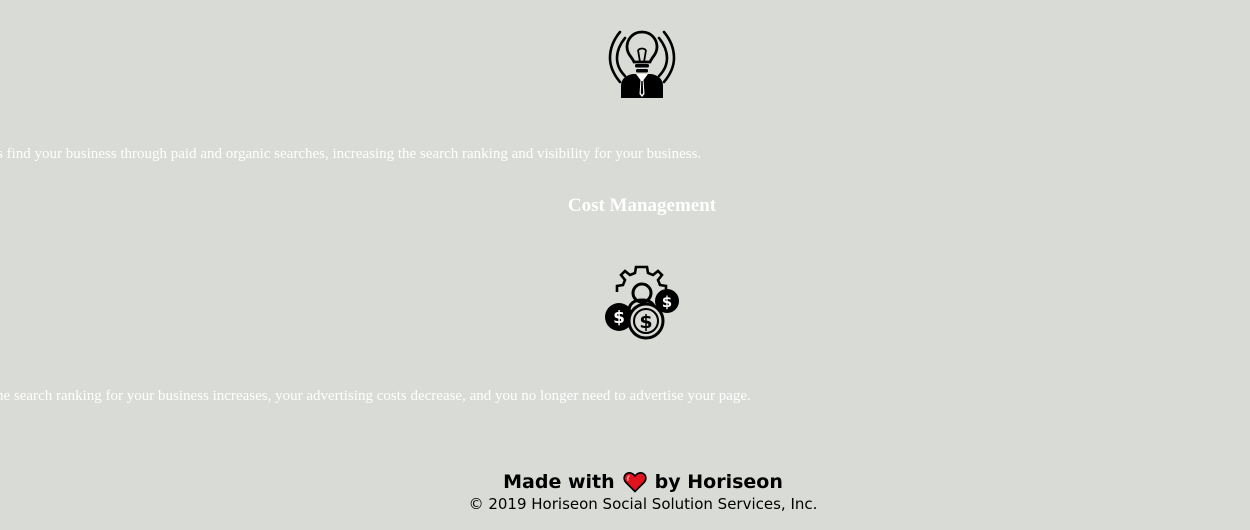 This screenshot has height=530, width=1250. I want to click on footer-made-with: Made with, so click(559, 482).